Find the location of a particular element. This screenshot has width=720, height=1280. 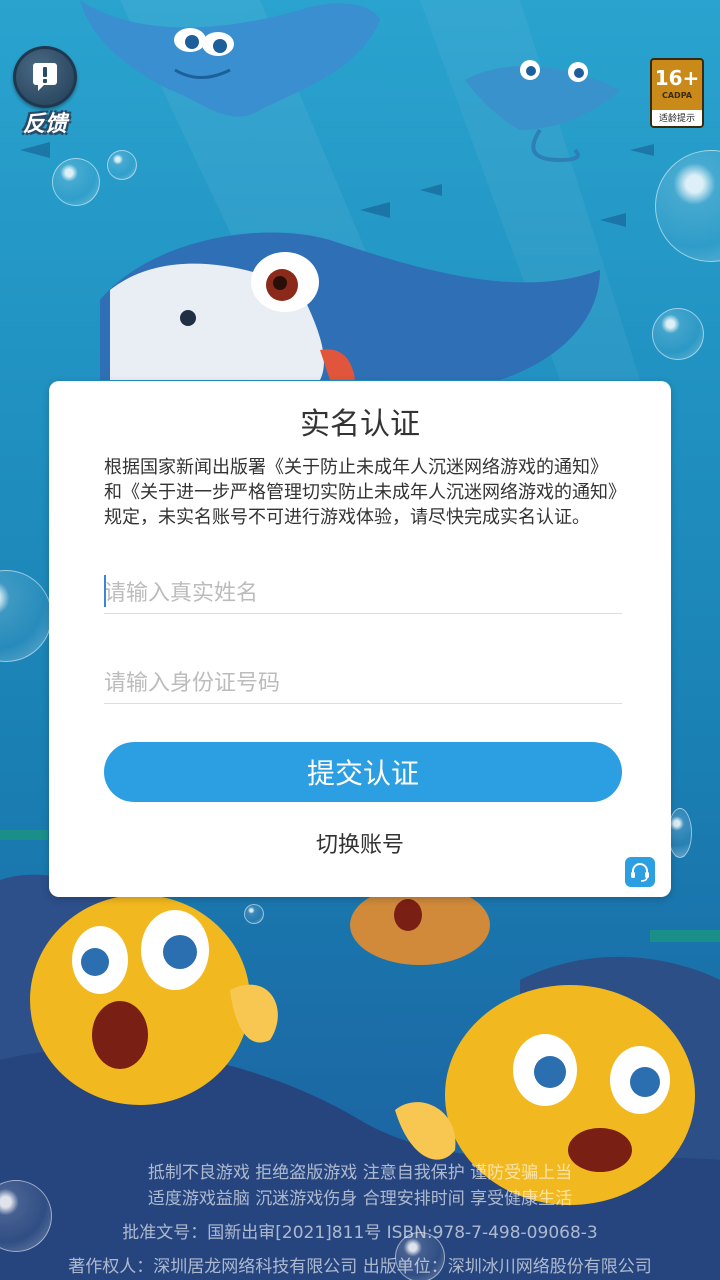

feedback-label: 反馈 is located at coordinates (44, 124).